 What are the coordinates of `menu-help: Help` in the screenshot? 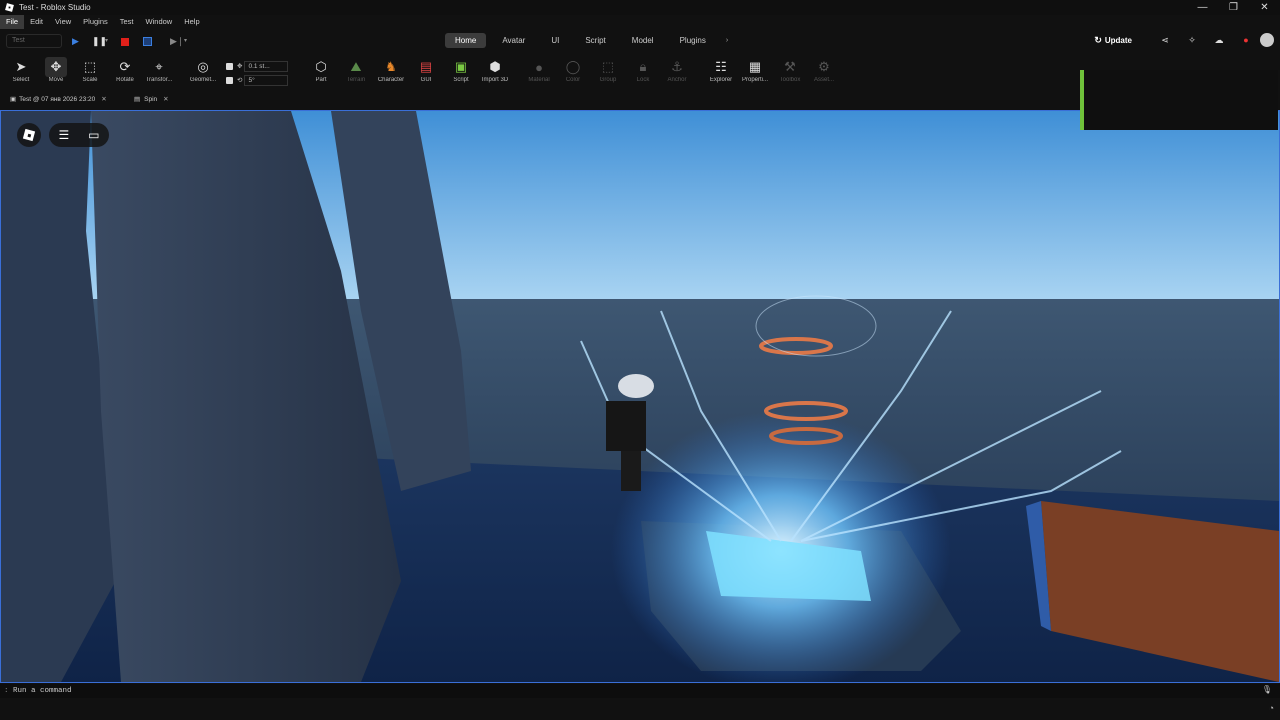 It's located at (191, 22).